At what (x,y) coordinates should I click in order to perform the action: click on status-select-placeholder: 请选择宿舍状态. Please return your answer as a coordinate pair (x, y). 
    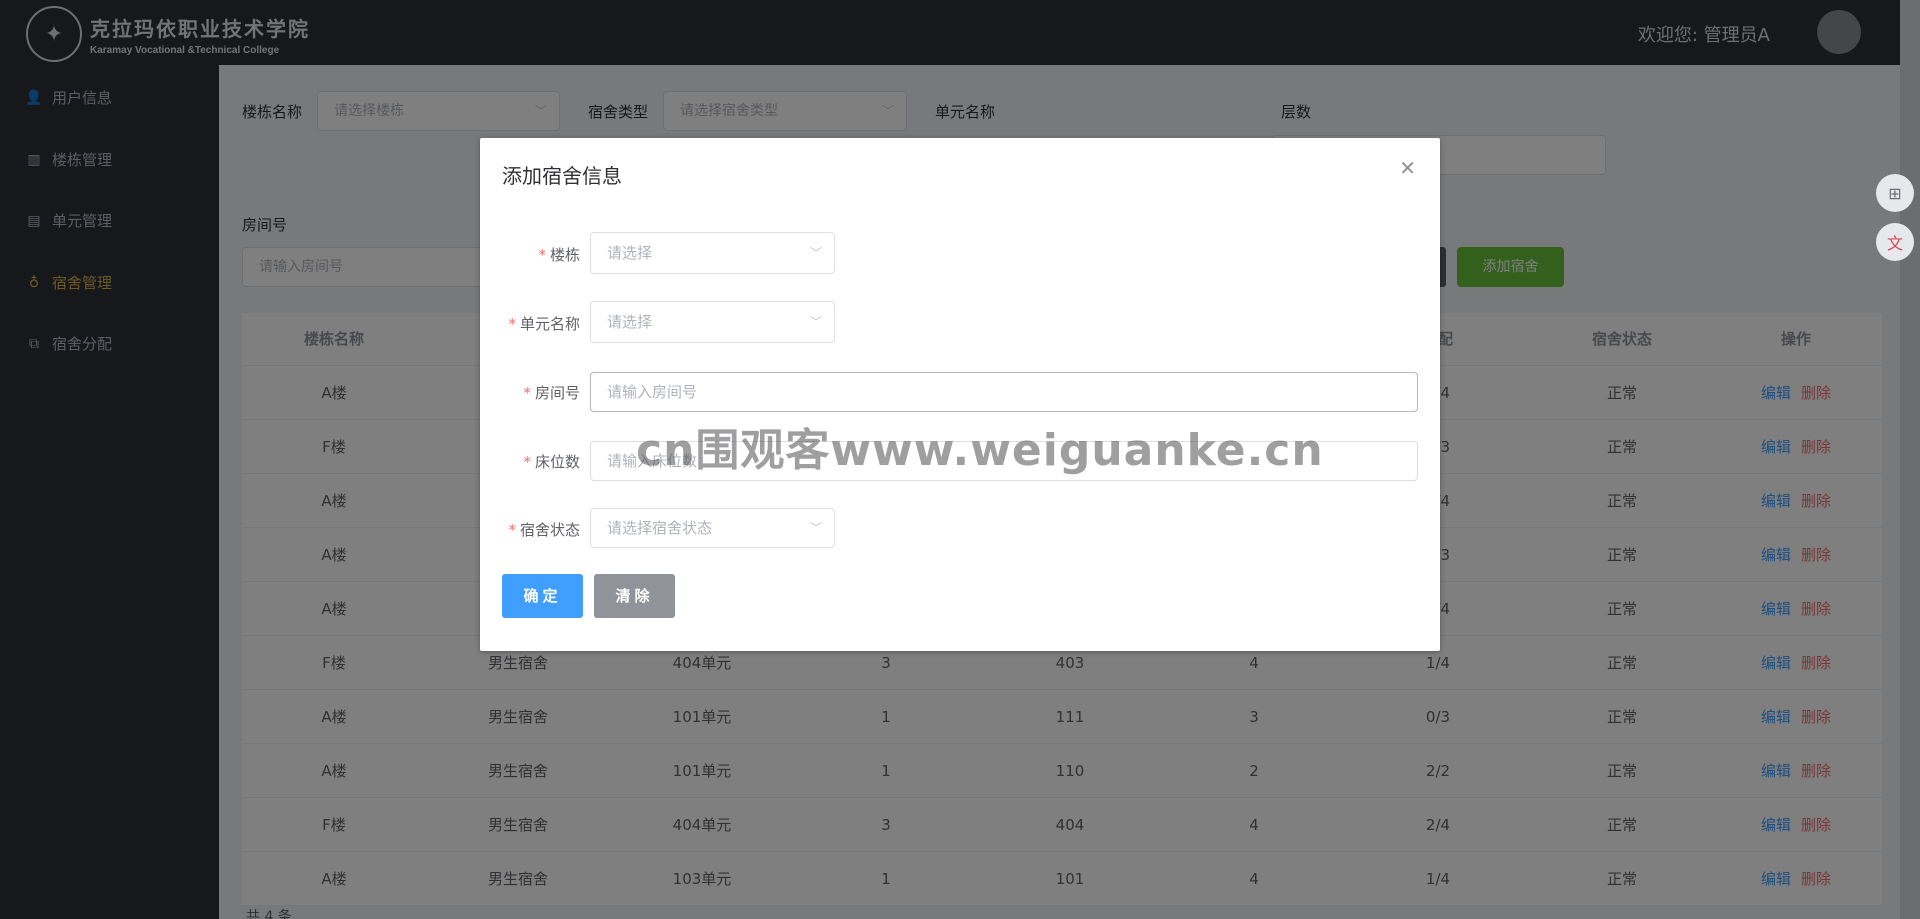
    Looking at the image, I should click on (660, 528).